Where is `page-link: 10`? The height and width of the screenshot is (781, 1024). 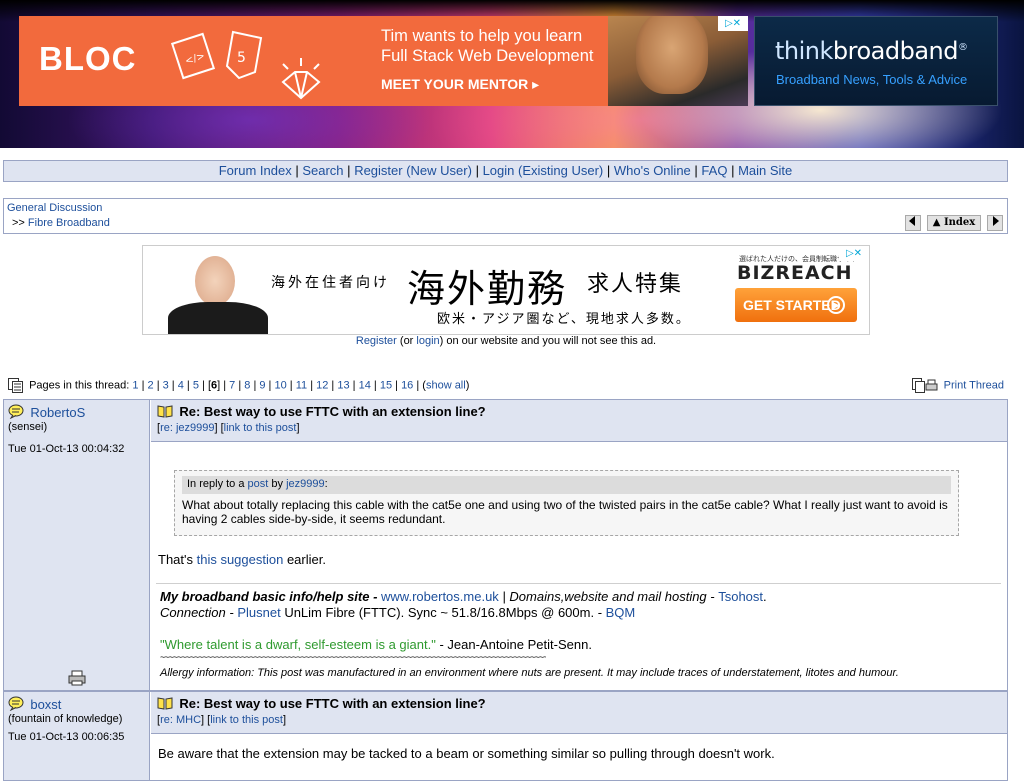 page-link: 10 is located at coordinates (280, 385).